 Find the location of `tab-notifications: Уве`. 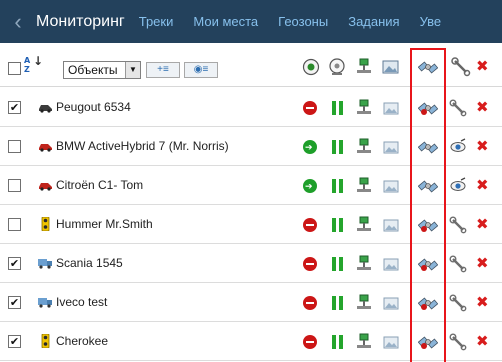

tab-notifications: Уве is located at coordinates (431, 21).